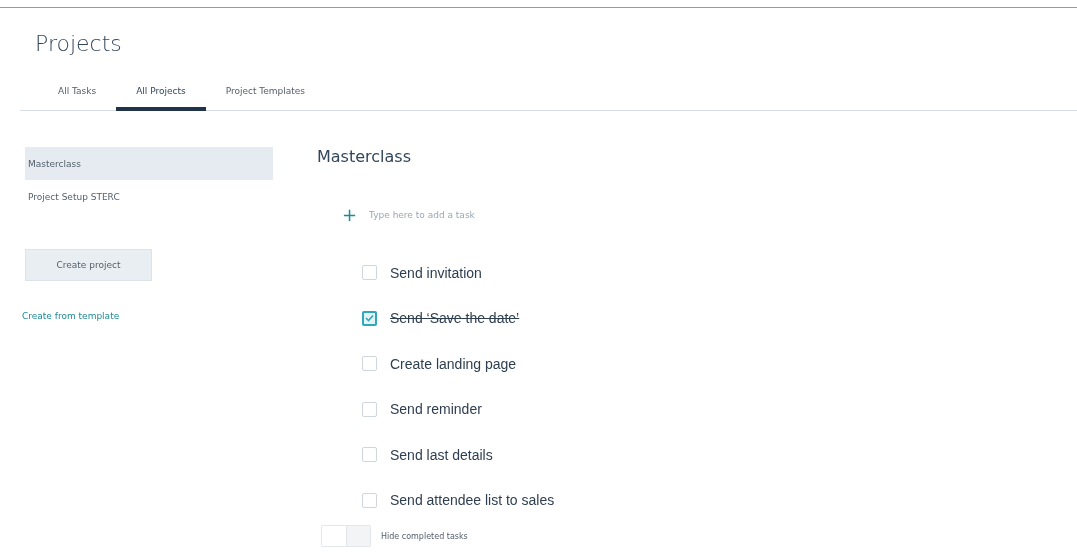 The height and width of the screenshot is (558, 1077). I want to click on check-icon, so click(369, 318).